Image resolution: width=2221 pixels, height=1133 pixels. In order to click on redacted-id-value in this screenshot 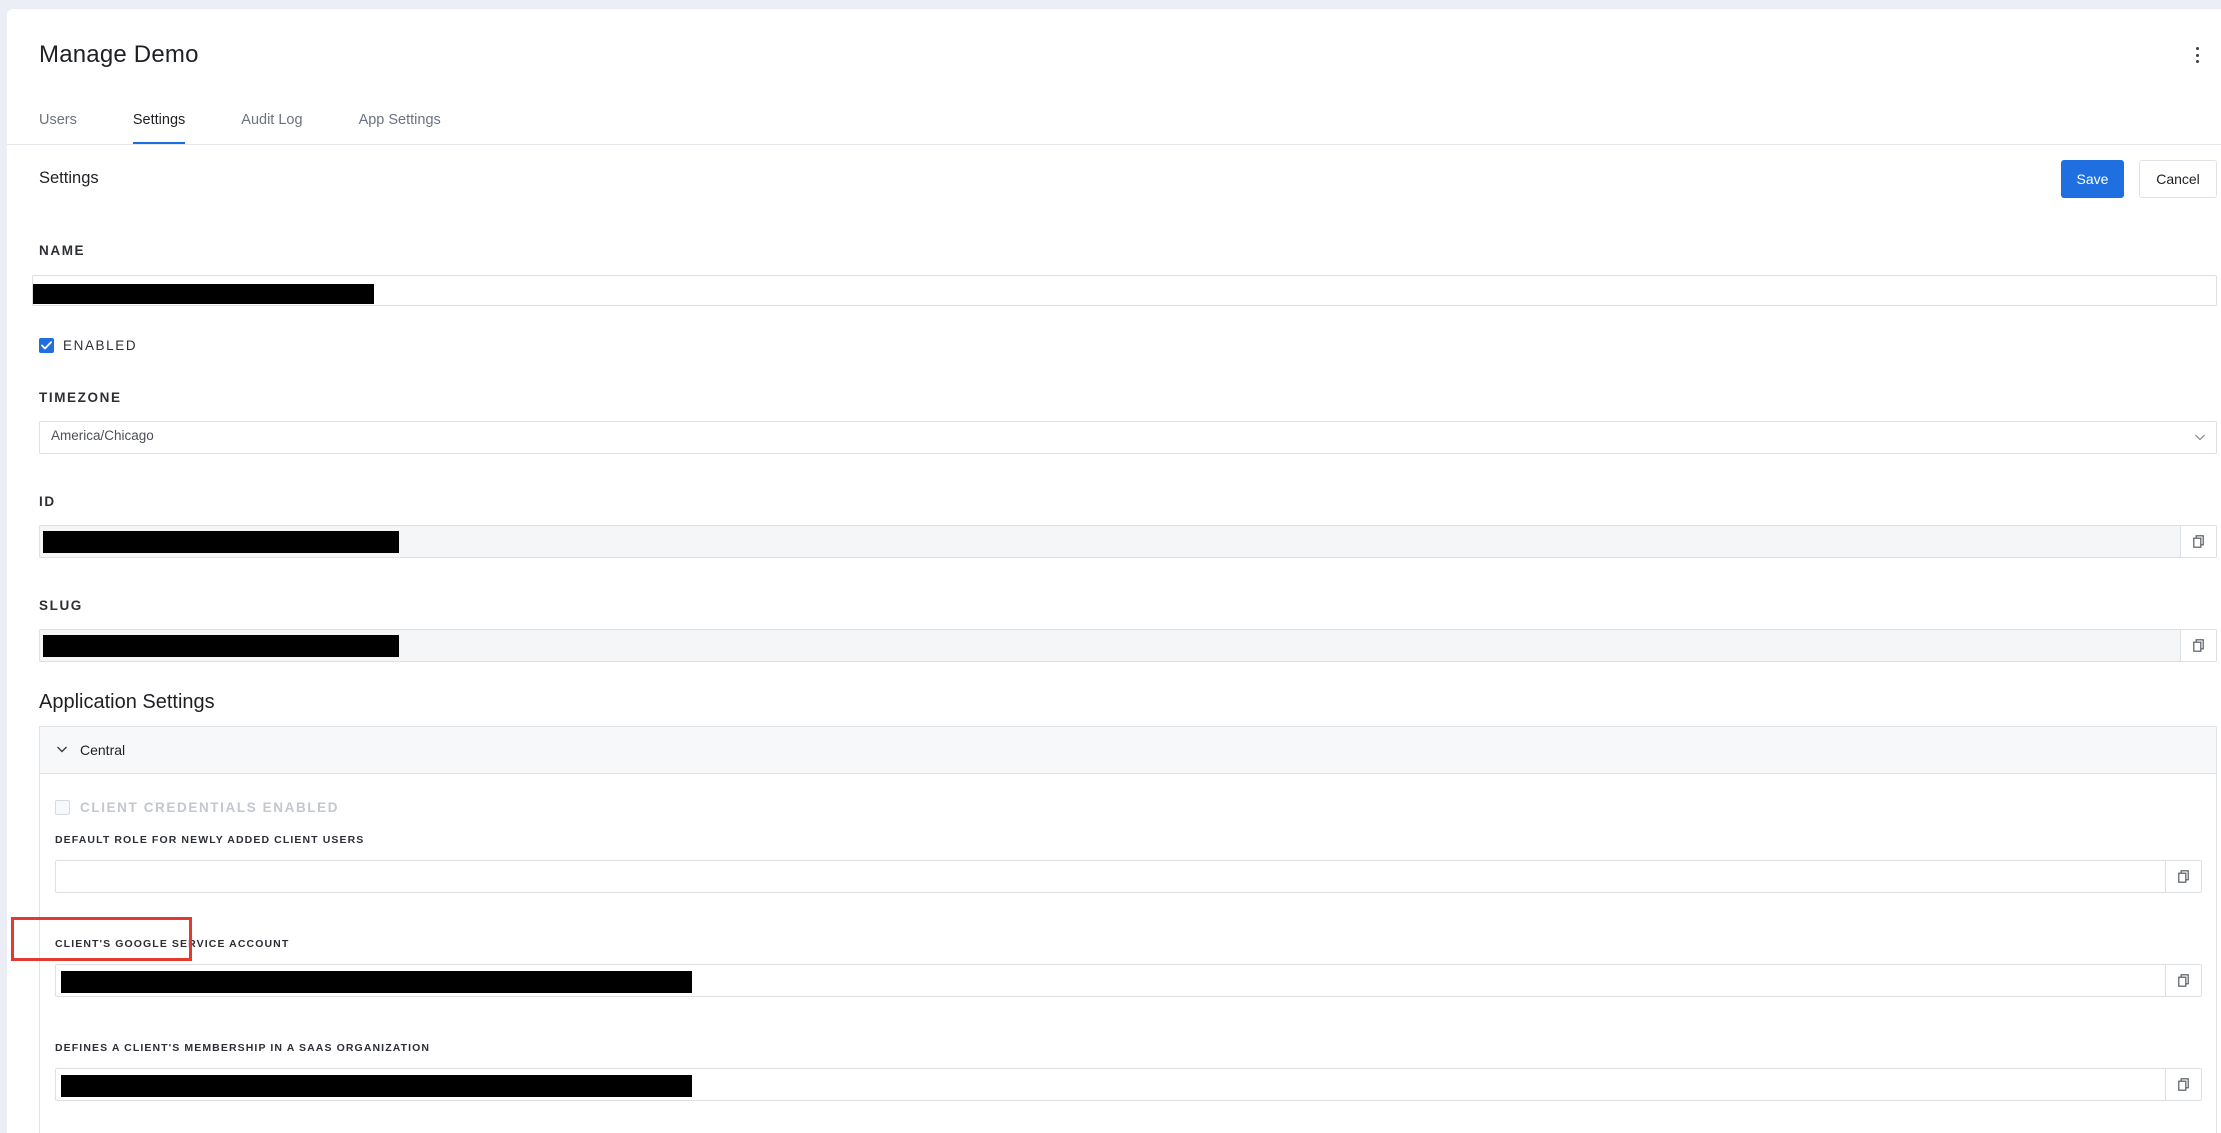, I will do `click(221, 542)`.